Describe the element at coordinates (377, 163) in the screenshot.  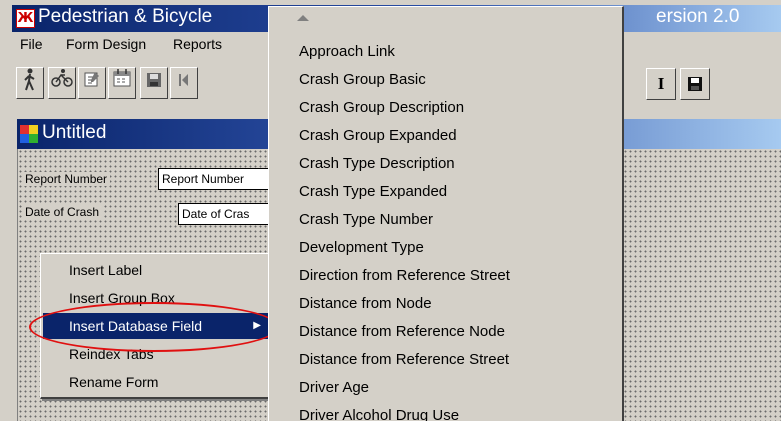
I see `submenu-item: Crash Type Description` at that location.